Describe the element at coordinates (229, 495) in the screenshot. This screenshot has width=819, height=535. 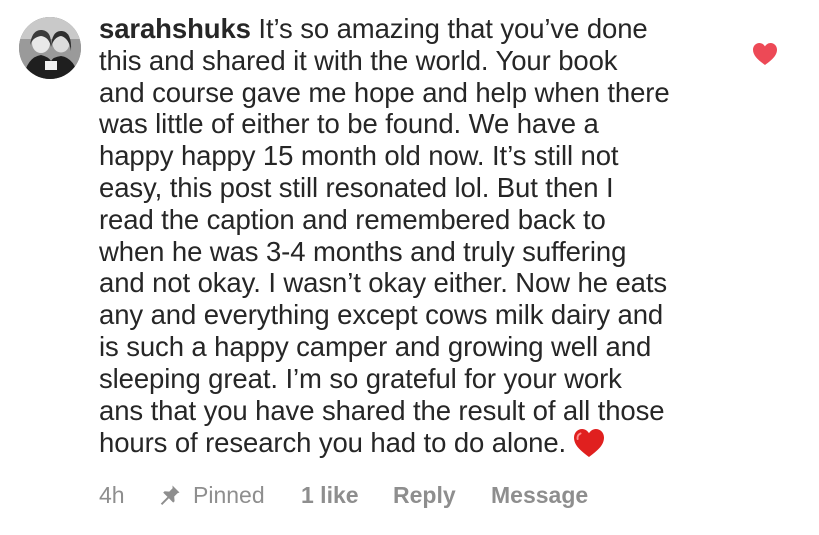
I see `pinned-label: Pinned` at that location.